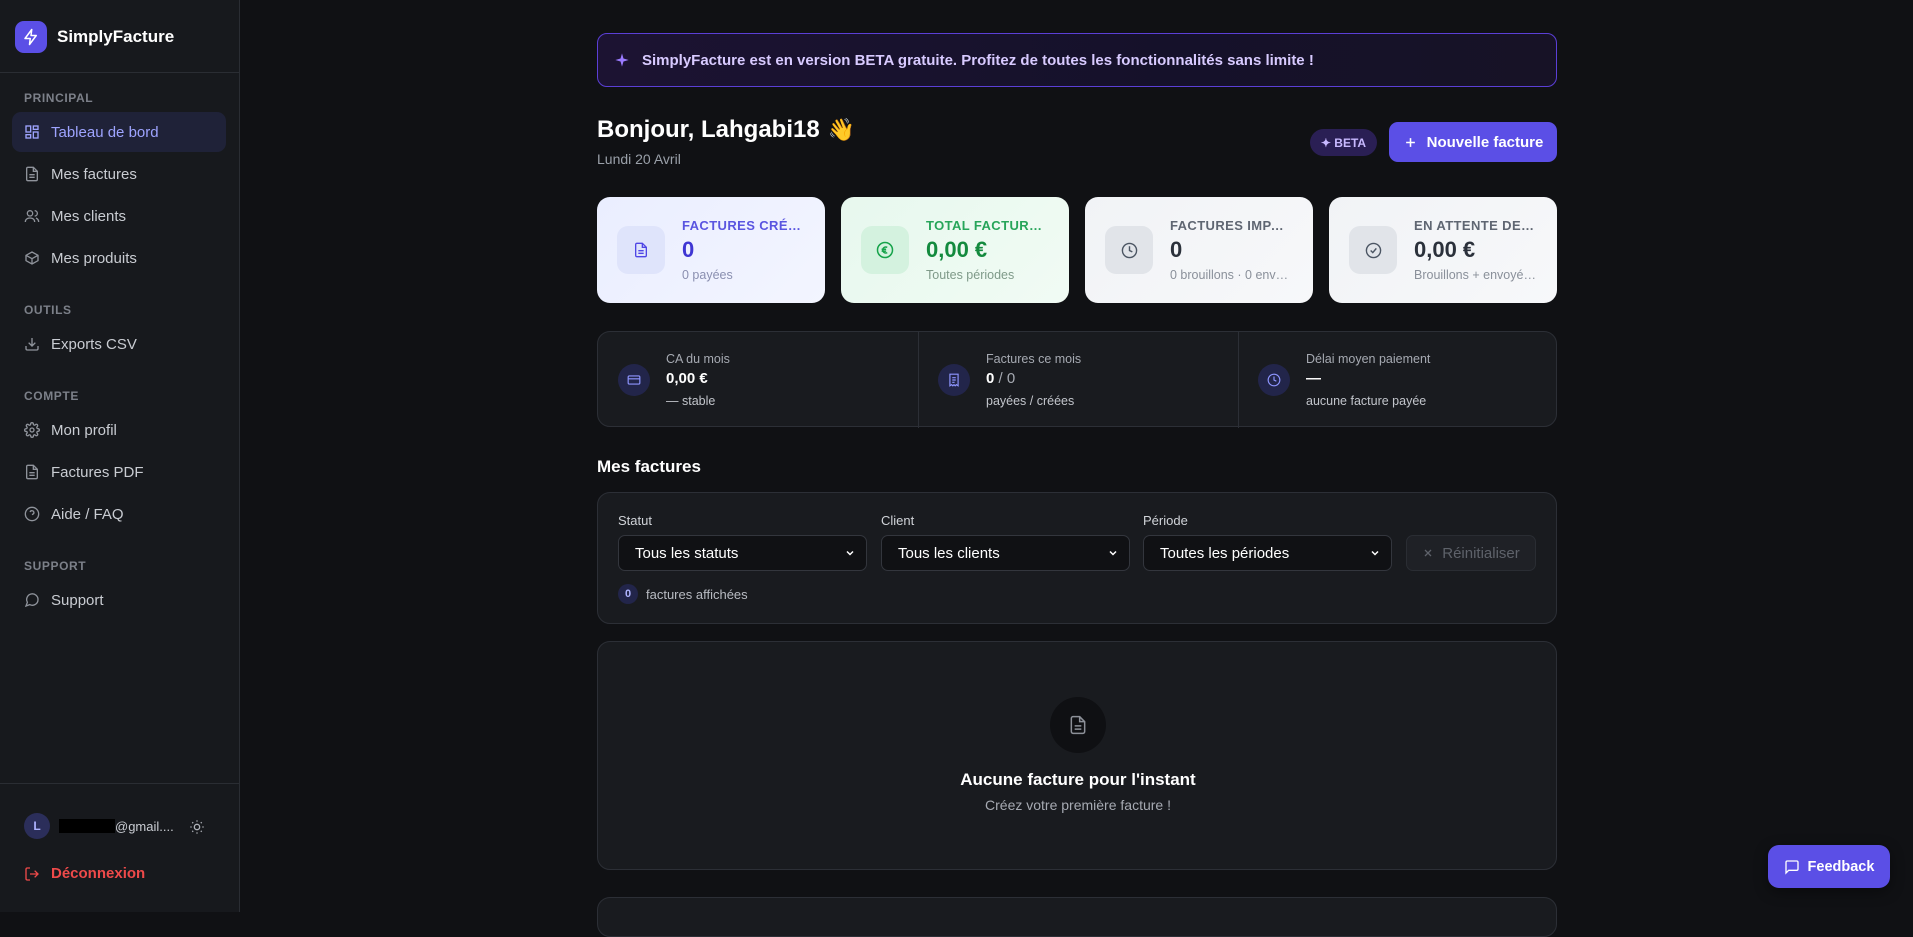  Describe the element at coordinates (87, 826) in the screenshot. I see `redacted-email` at that location.